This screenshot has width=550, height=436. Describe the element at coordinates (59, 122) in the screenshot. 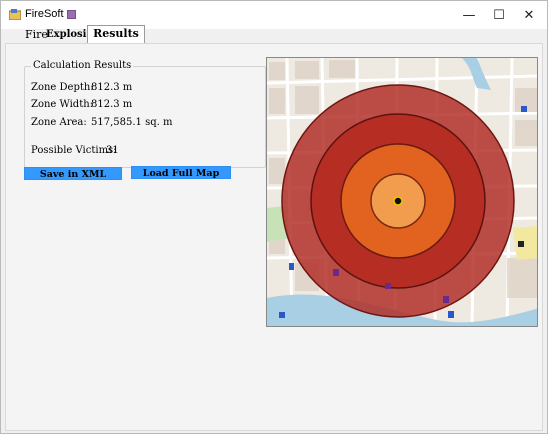

I see `zone-area-label: Zone Area:` at that location.